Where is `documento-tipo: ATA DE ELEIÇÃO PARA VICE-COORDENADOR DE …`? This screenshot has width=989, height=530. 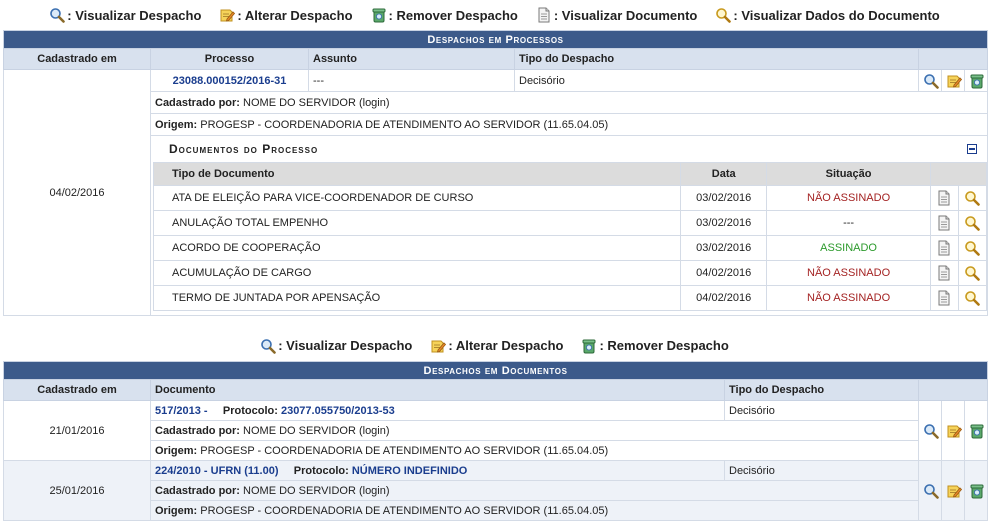 documento-tipo: ATA DE ELEIÇÃO PARA VICE-COORDENADOR DE … is located at coordinates (417, 198).